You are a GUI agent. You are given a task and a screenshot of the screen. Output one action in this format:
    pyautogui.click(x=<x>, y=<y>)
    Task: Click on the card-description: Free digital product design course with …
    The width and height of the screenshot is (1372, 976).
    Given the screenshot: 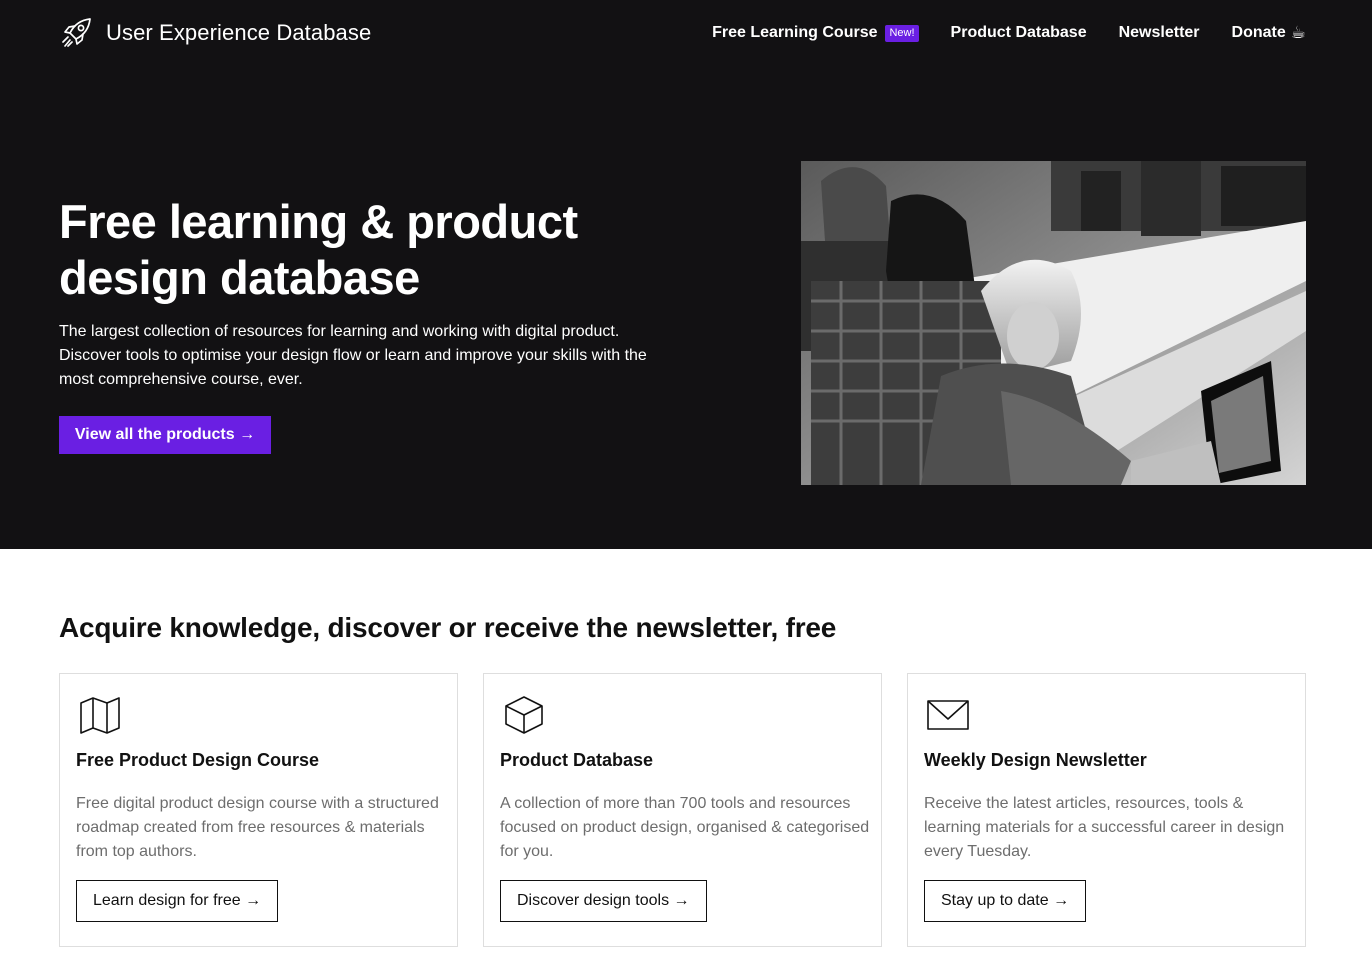 What is the action you would take?
    pyautogui.click(x=257, y=827)
    